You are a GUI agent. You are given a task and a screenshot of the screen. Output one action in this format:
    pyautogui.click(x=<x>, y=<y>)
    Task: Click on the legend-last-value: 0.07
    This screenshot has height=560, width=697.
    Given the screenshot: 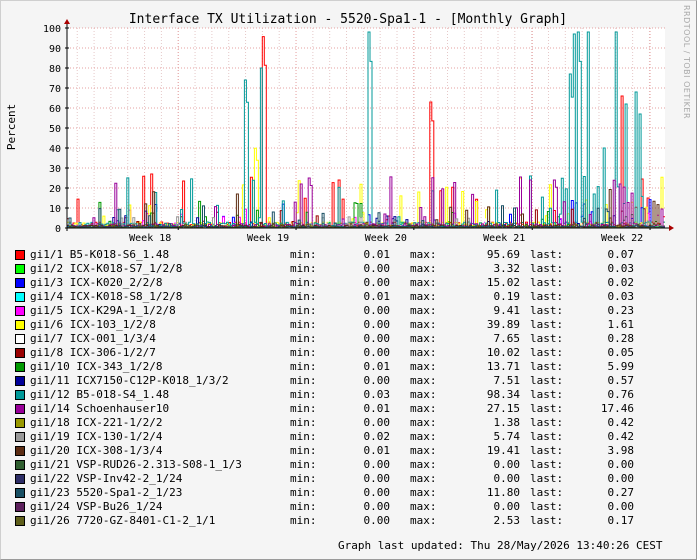 What is the action you would take?
    pyautogui.click(x=621, y=254)
    